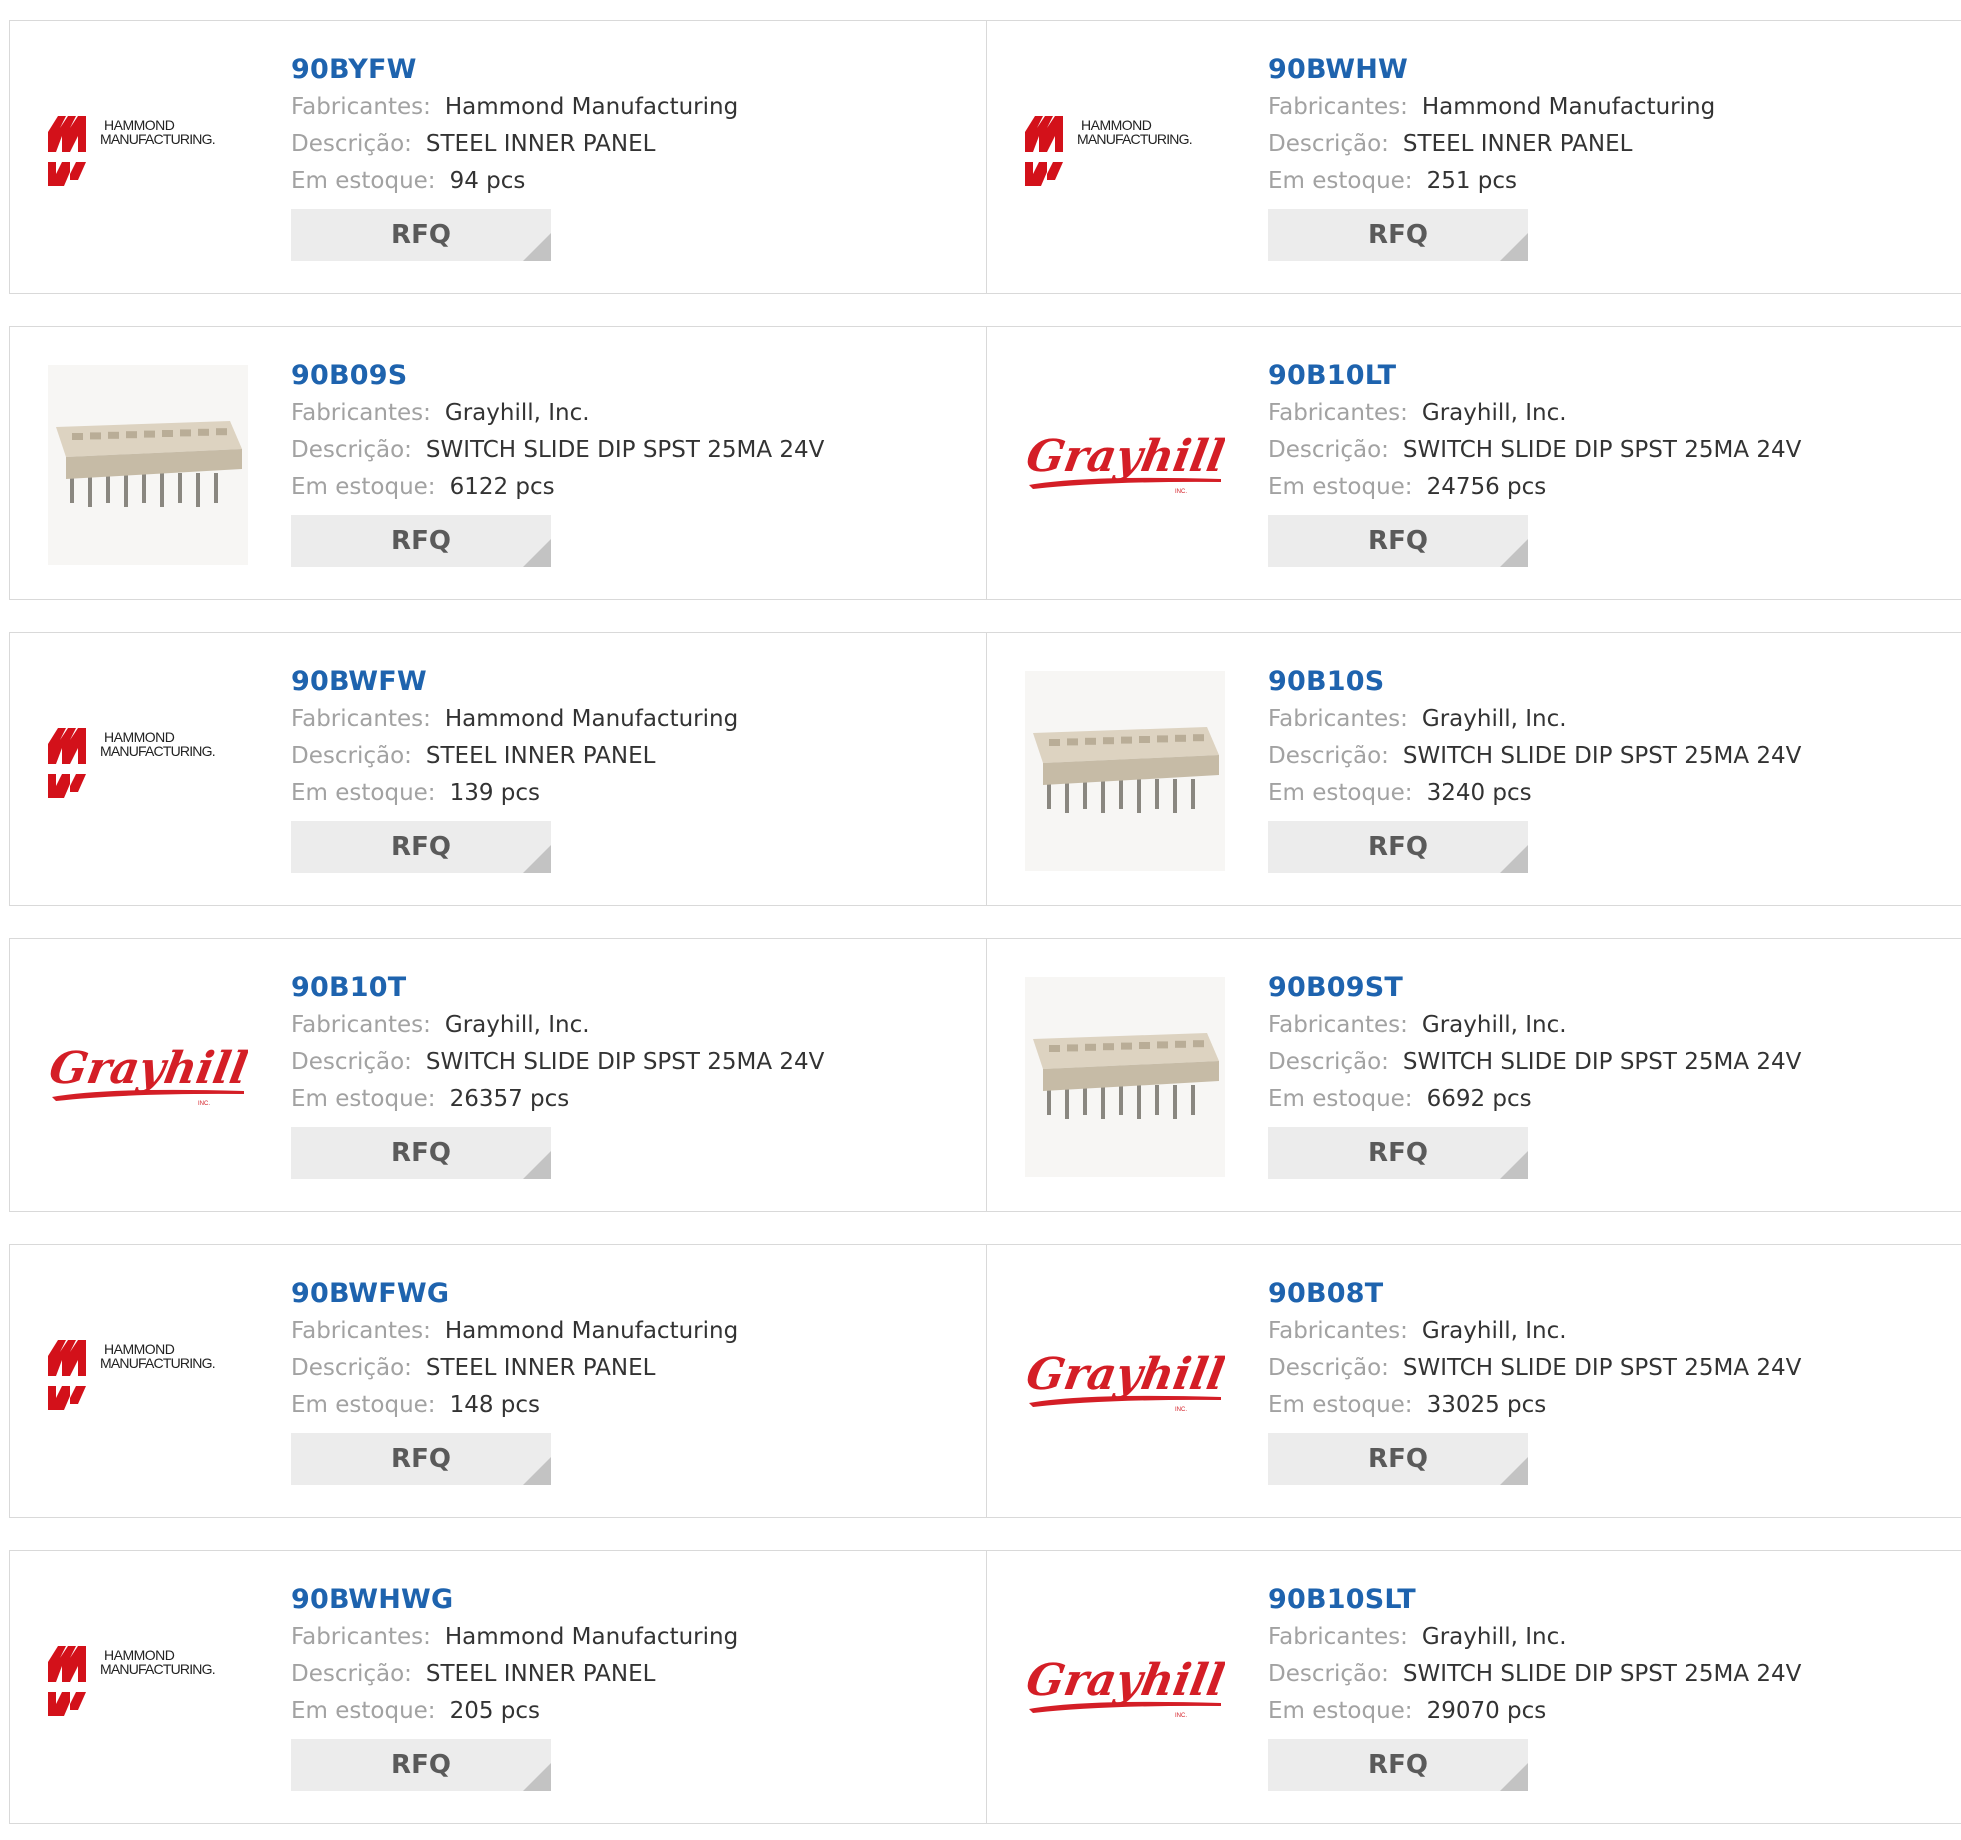 The image size is (1961, 1840). Describe the element at coordinates (148, 1068) in the screenshot. I see `grayhill-logo-text: Grayhill` at that location.